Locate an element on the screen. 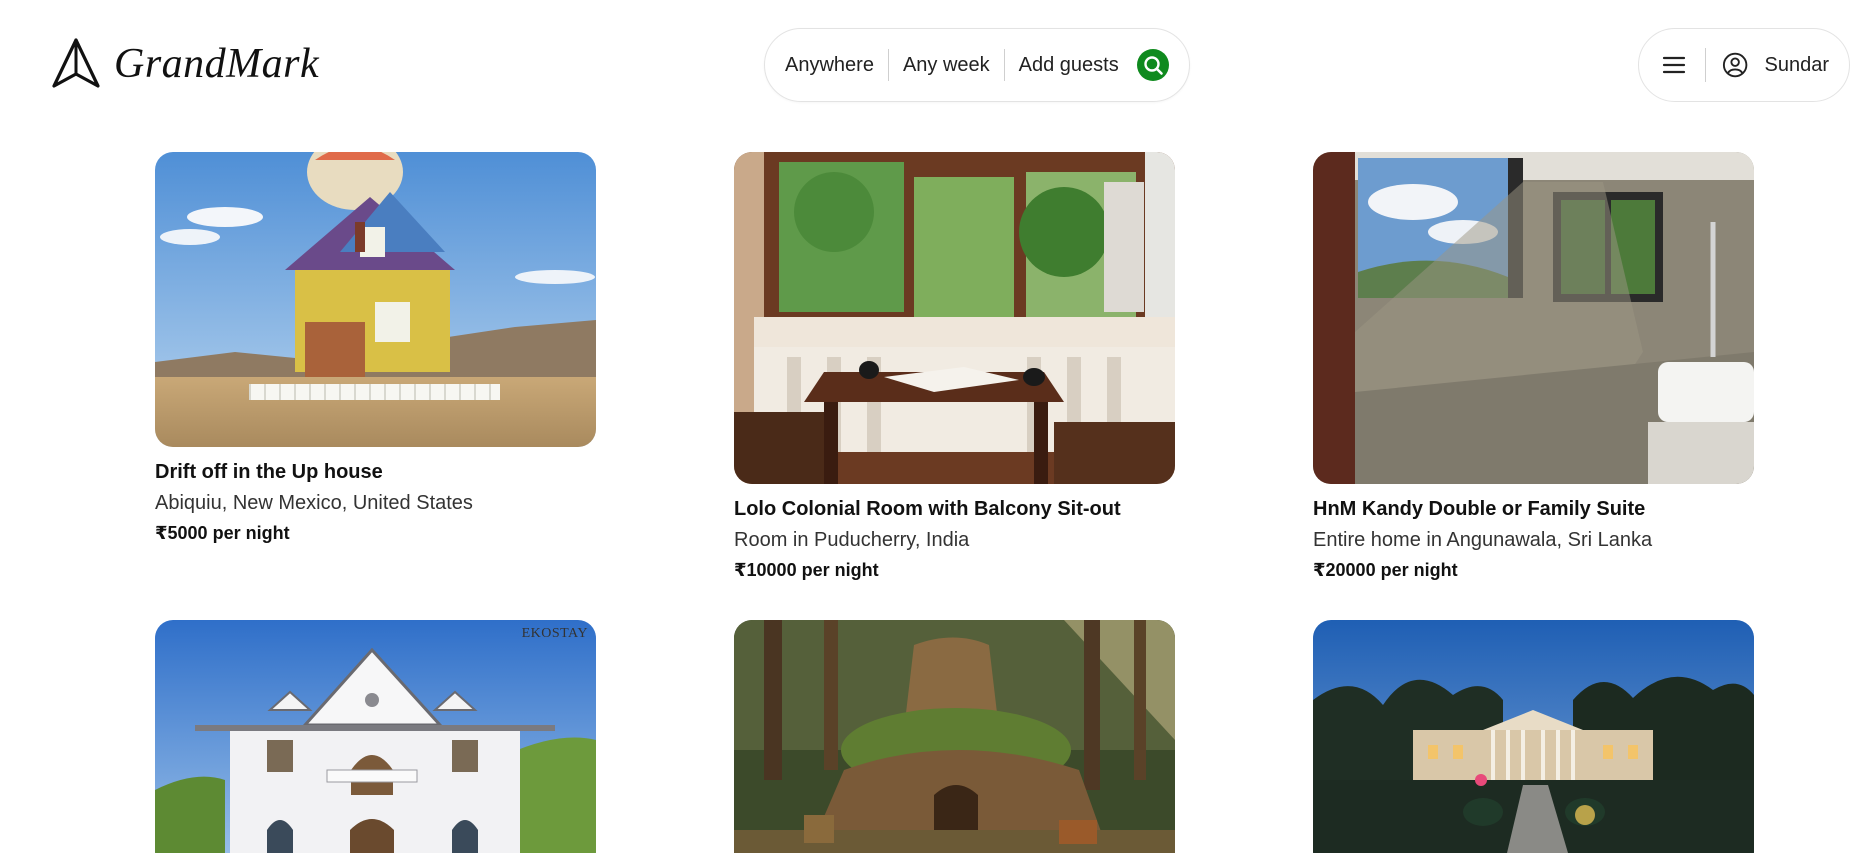  search-button is located at coordinates (1152, 65).